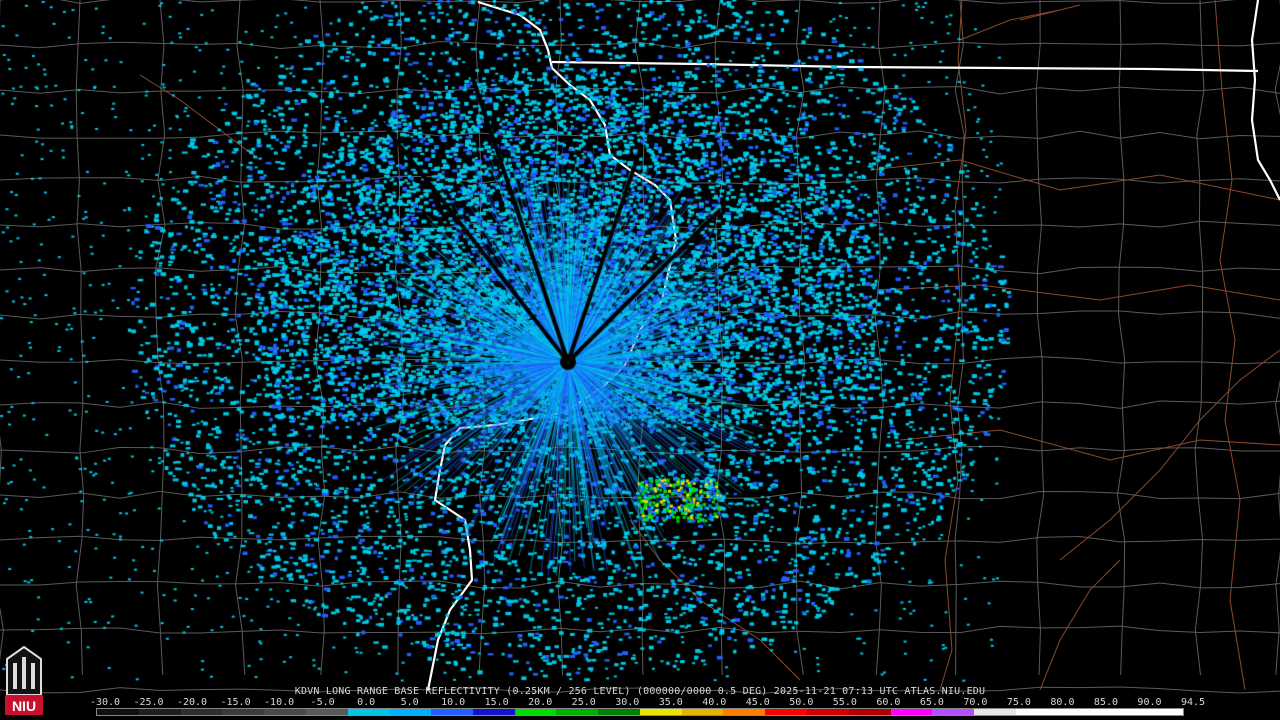 Image resolution: width=1280 pixels, height=720 pixels. Describe the element at coordinates (453, 702) in the screenshot. I see `colorbar-tick-label: 10.0` at that location.